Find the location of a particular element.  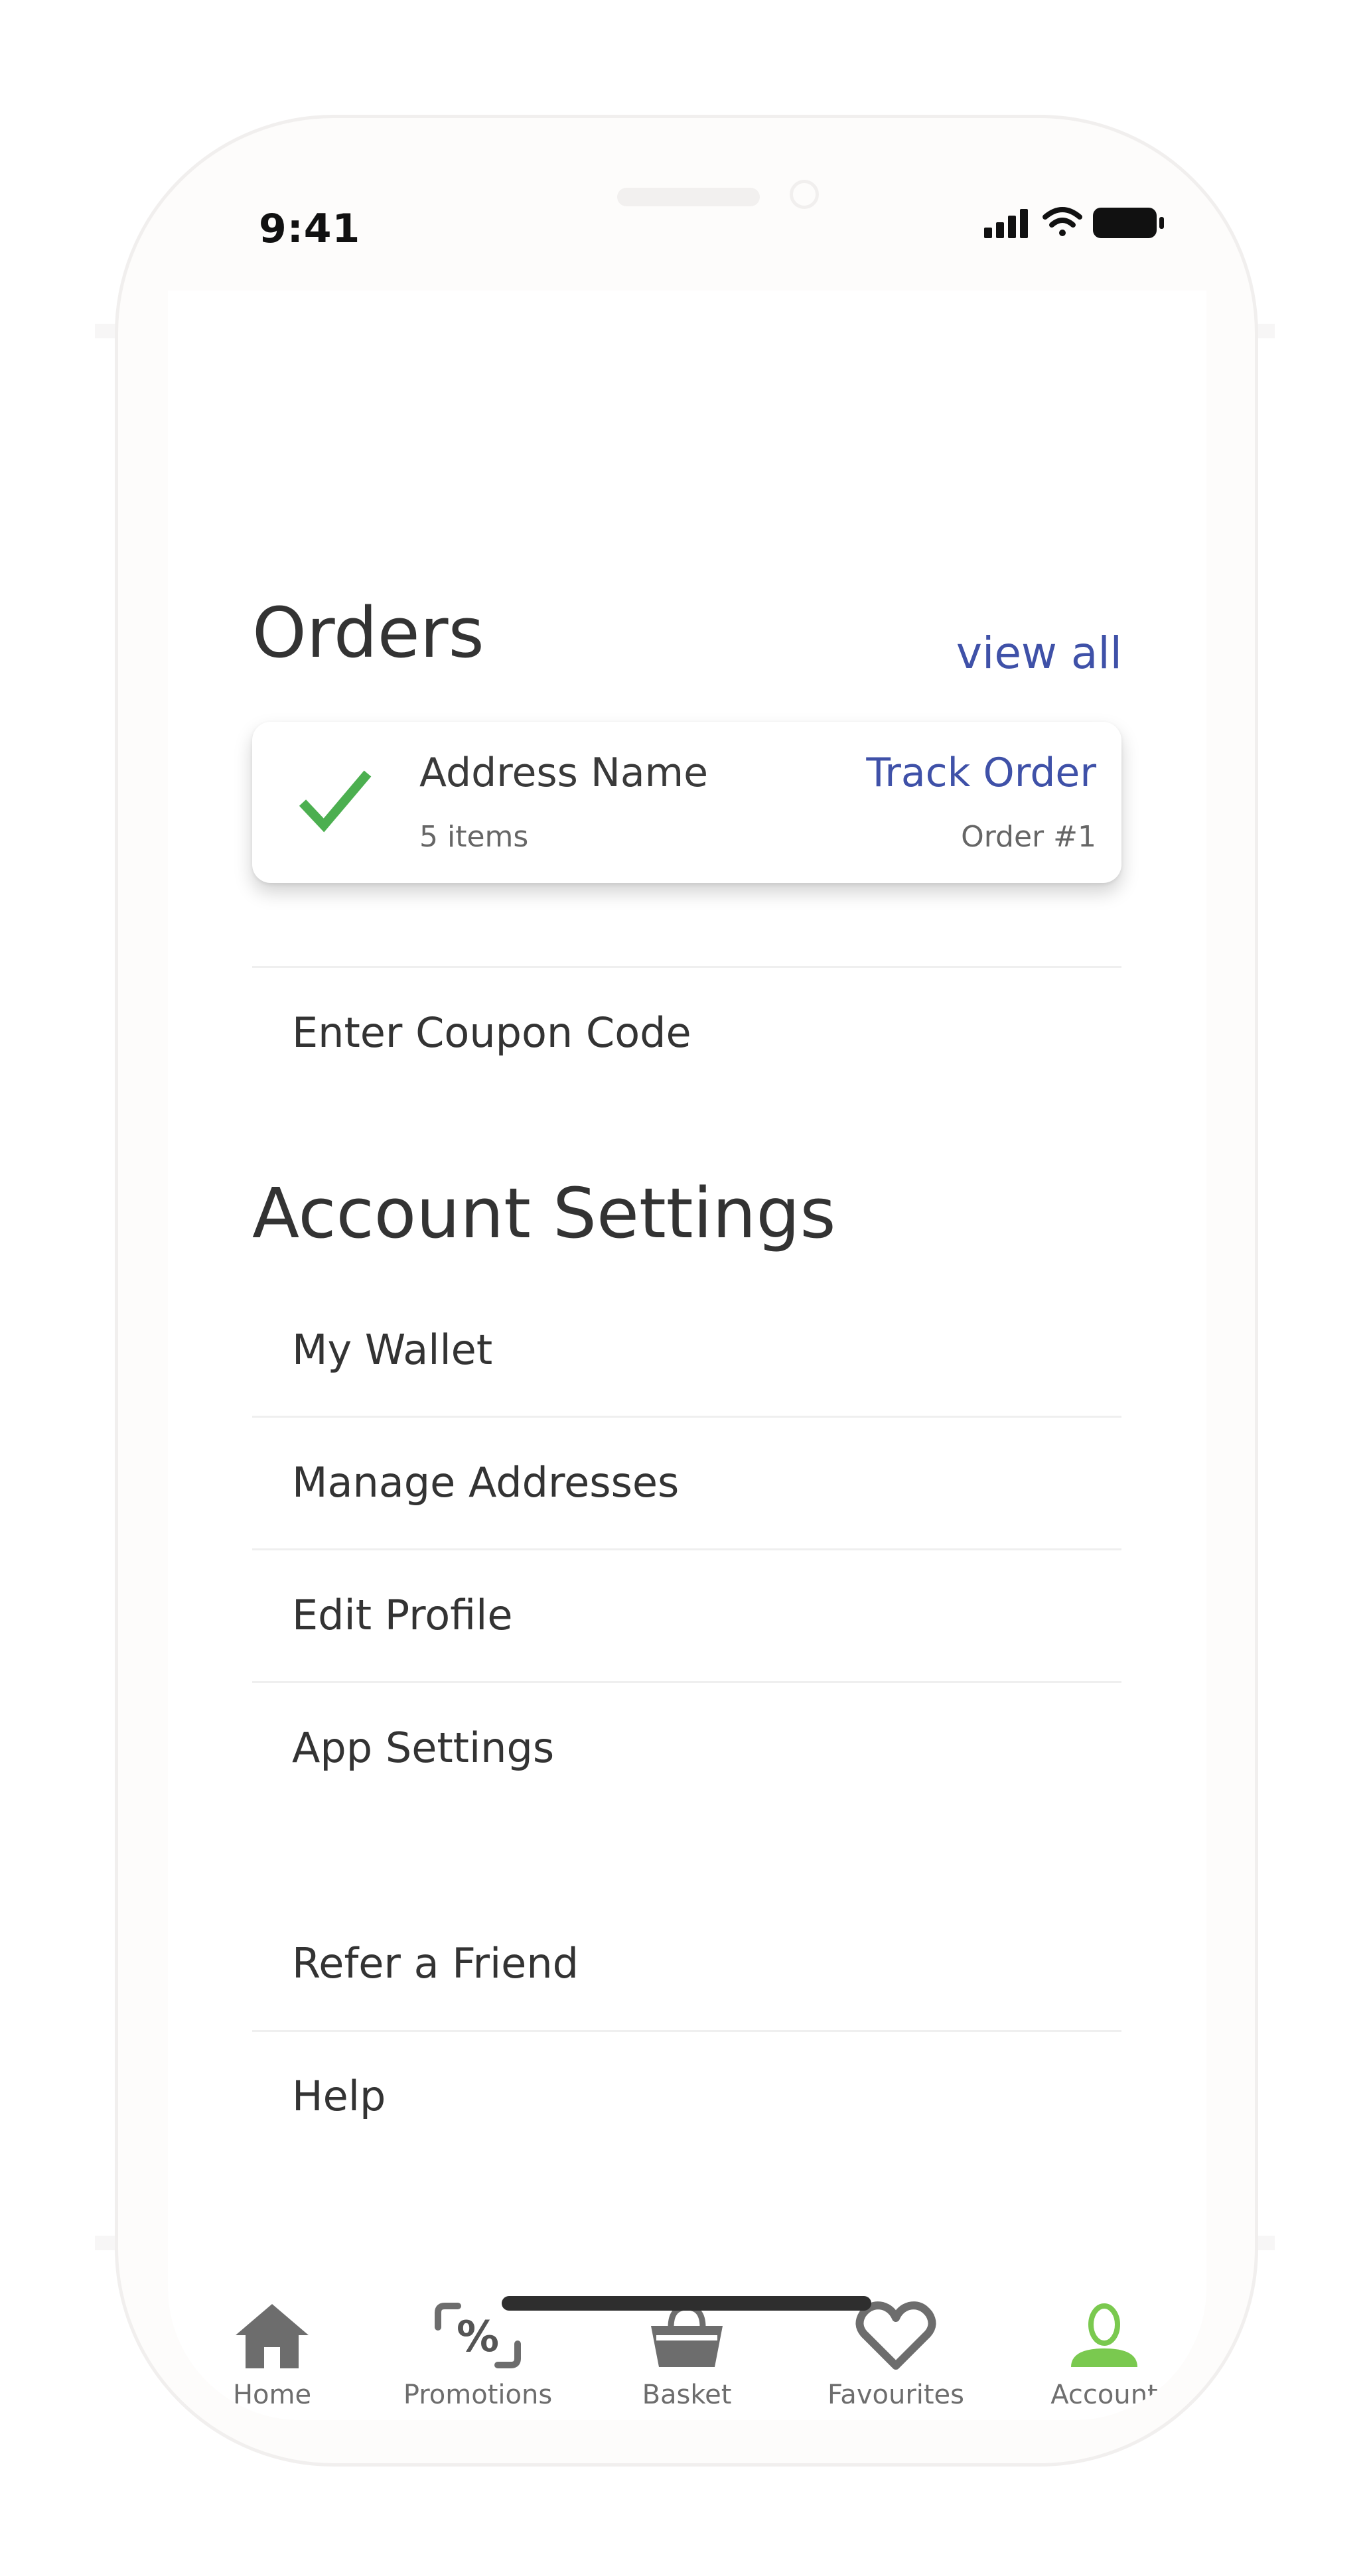

promotions-icon: % is located at coordinates (478, 2335).